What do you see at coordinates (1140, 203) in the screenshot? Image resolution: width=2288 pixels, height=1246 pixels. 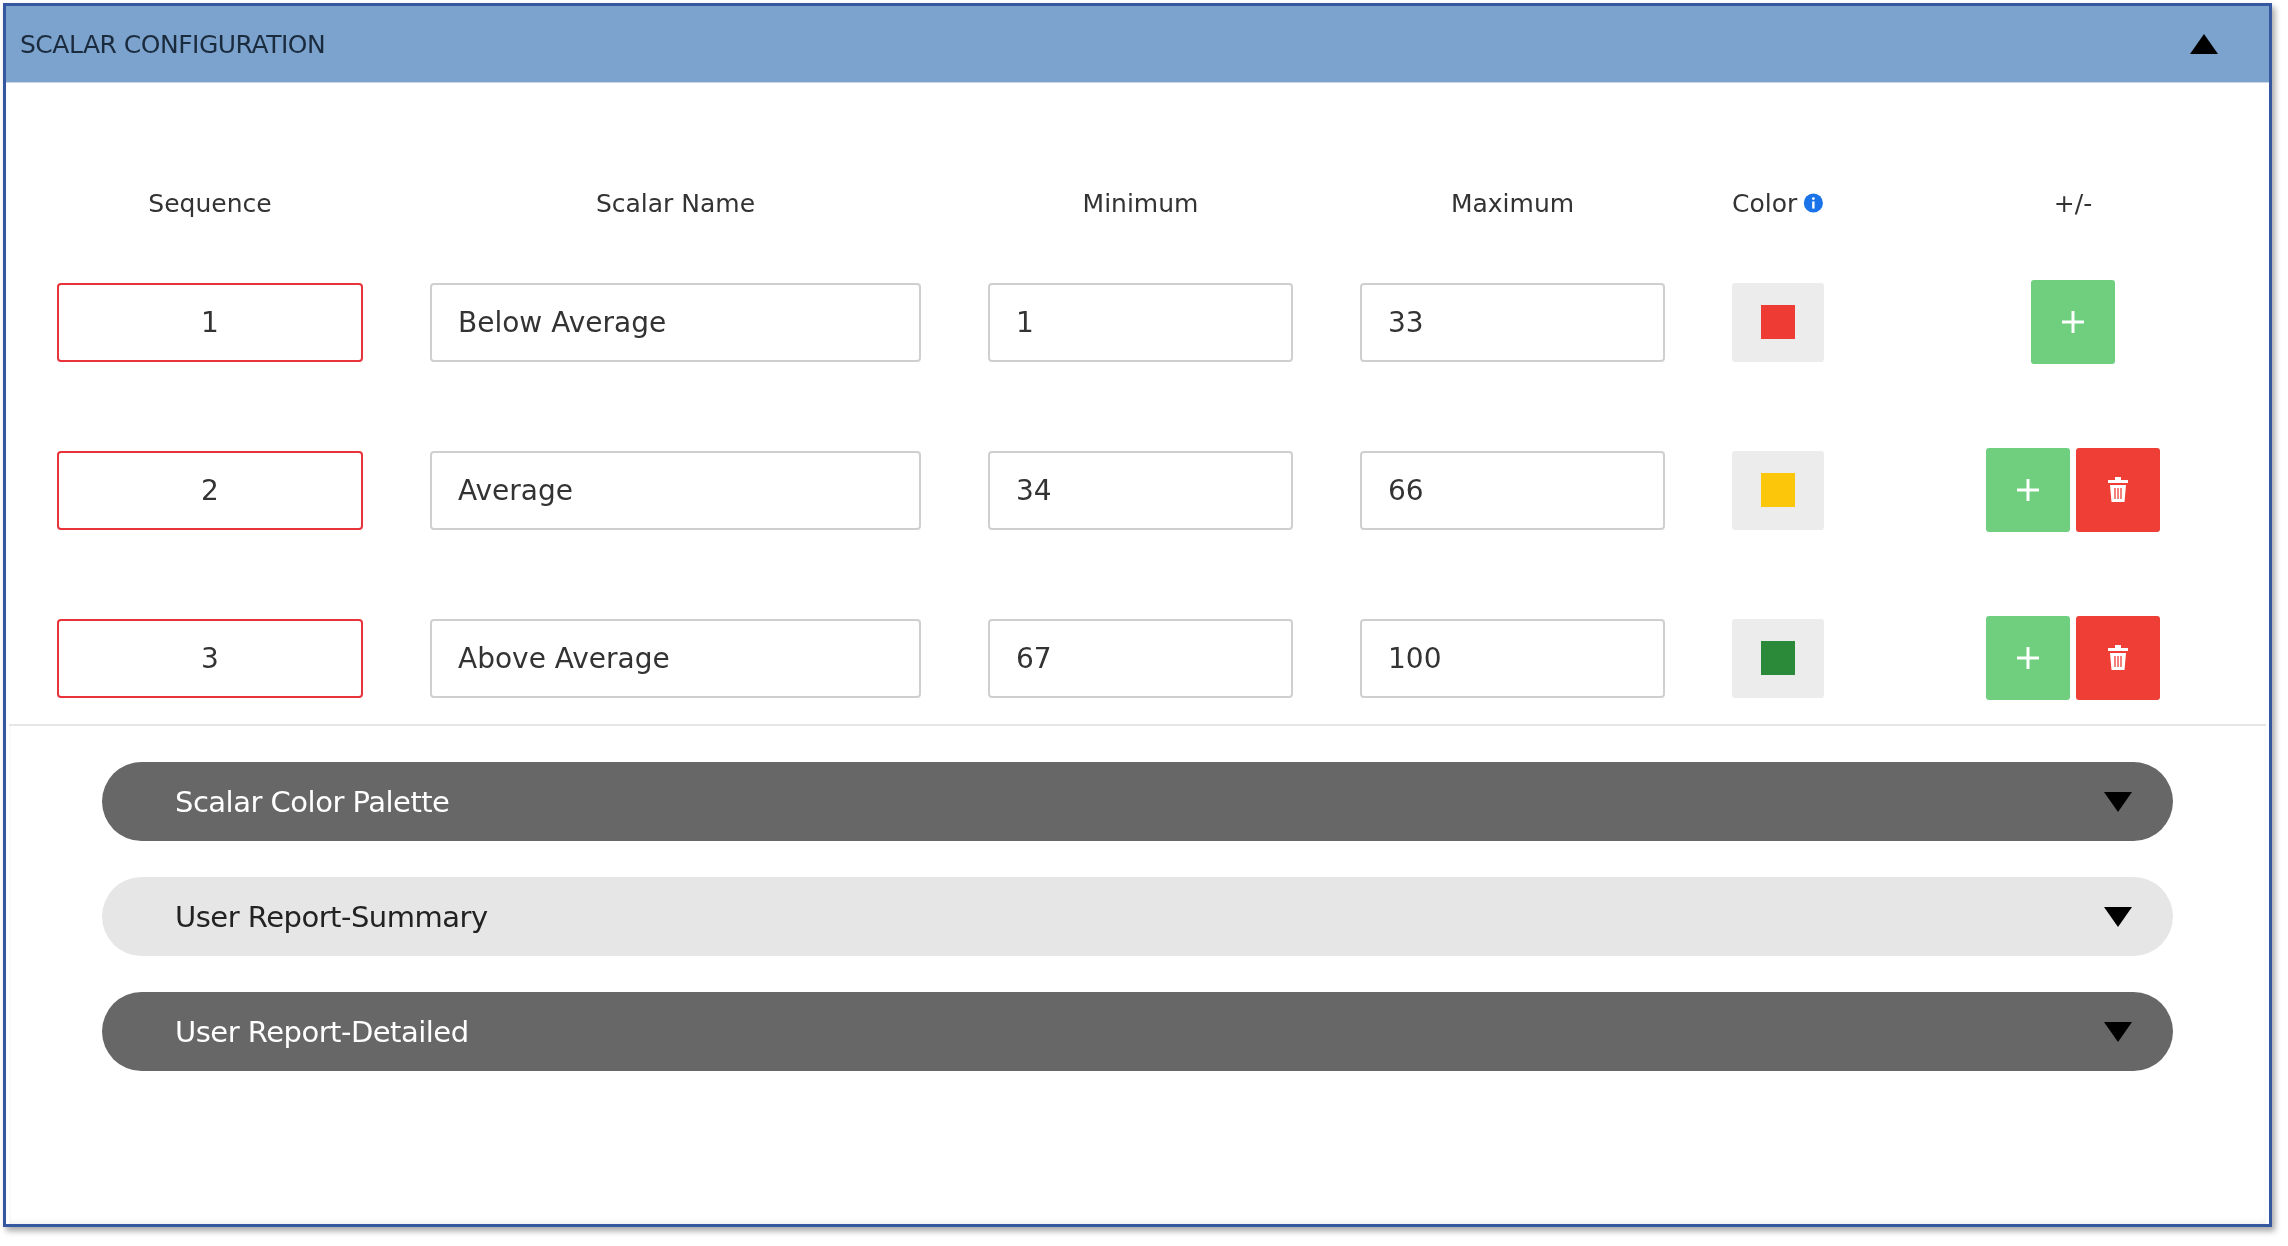 I see `column-heading: Minimum` at bounding box center [1140, 203].